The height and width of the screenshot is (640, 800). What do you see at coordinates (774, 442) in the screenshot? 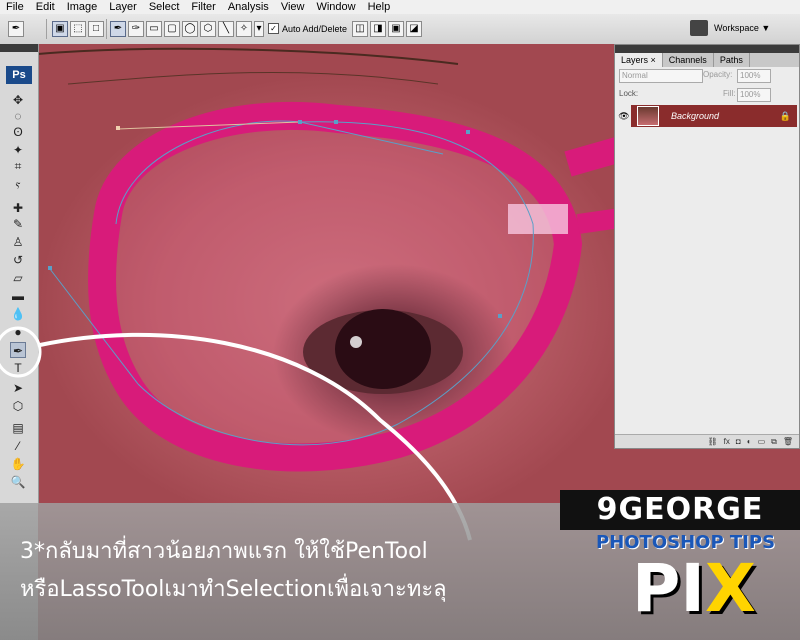
I see `new-layer-icon: ⧉` at bounding box center [774, 442].